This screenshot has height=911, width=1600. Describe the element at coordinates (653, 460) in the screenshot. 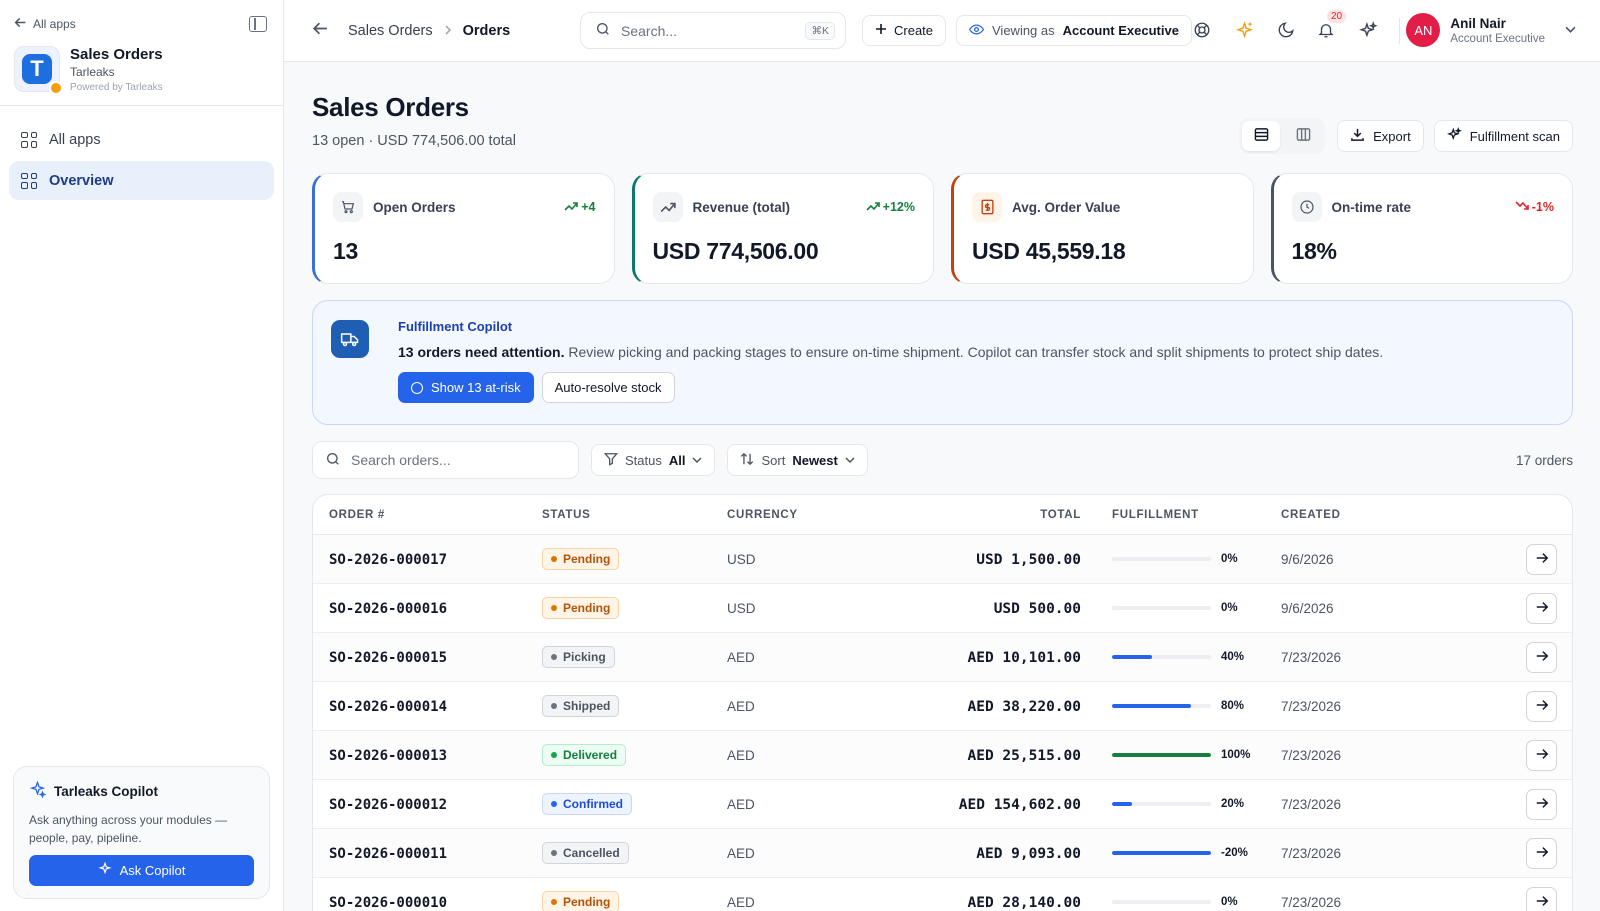

I see `status-filter-dropdown: Status All` at that location.